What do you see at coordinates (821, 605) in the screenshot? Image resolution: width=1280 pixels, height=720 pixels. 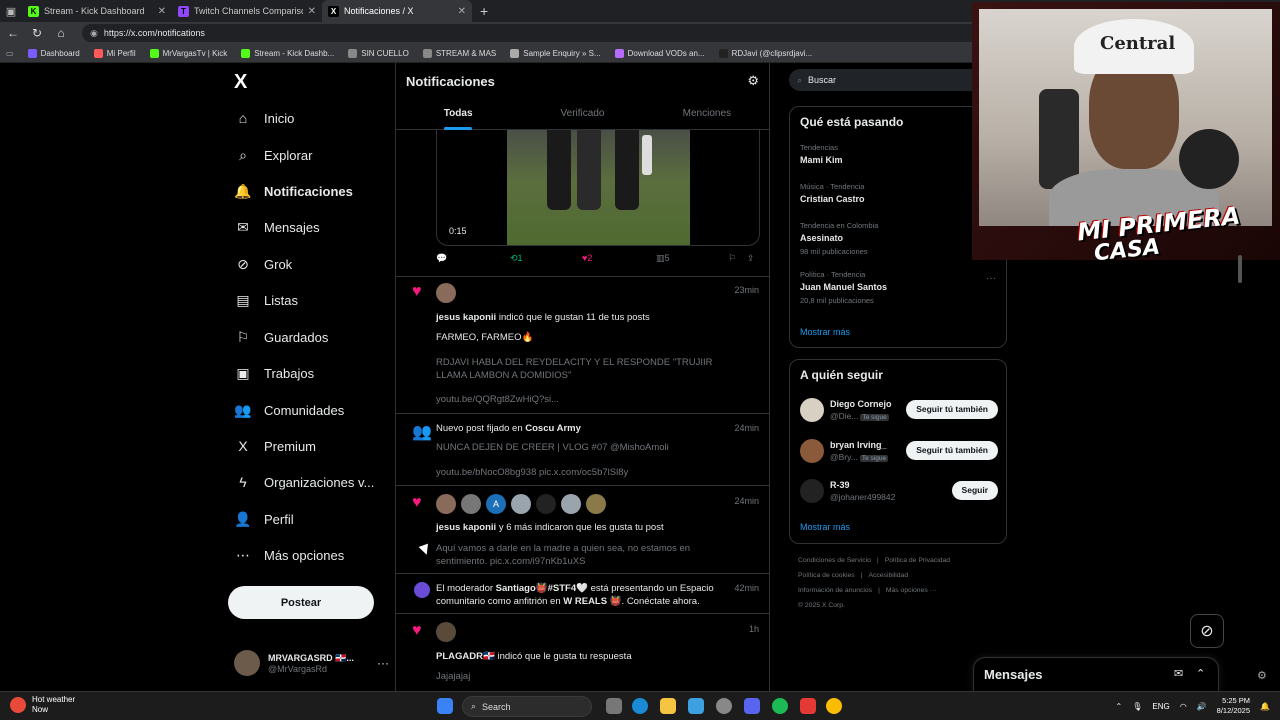 I see `footer-link: © 2025 X Corp.` at bounding box center [821, 605].